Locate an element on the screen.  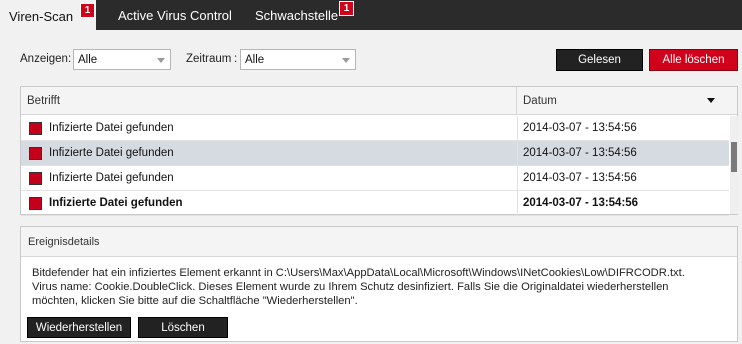
tab-label: Schwachstelle is located at coordinates (297, 15).